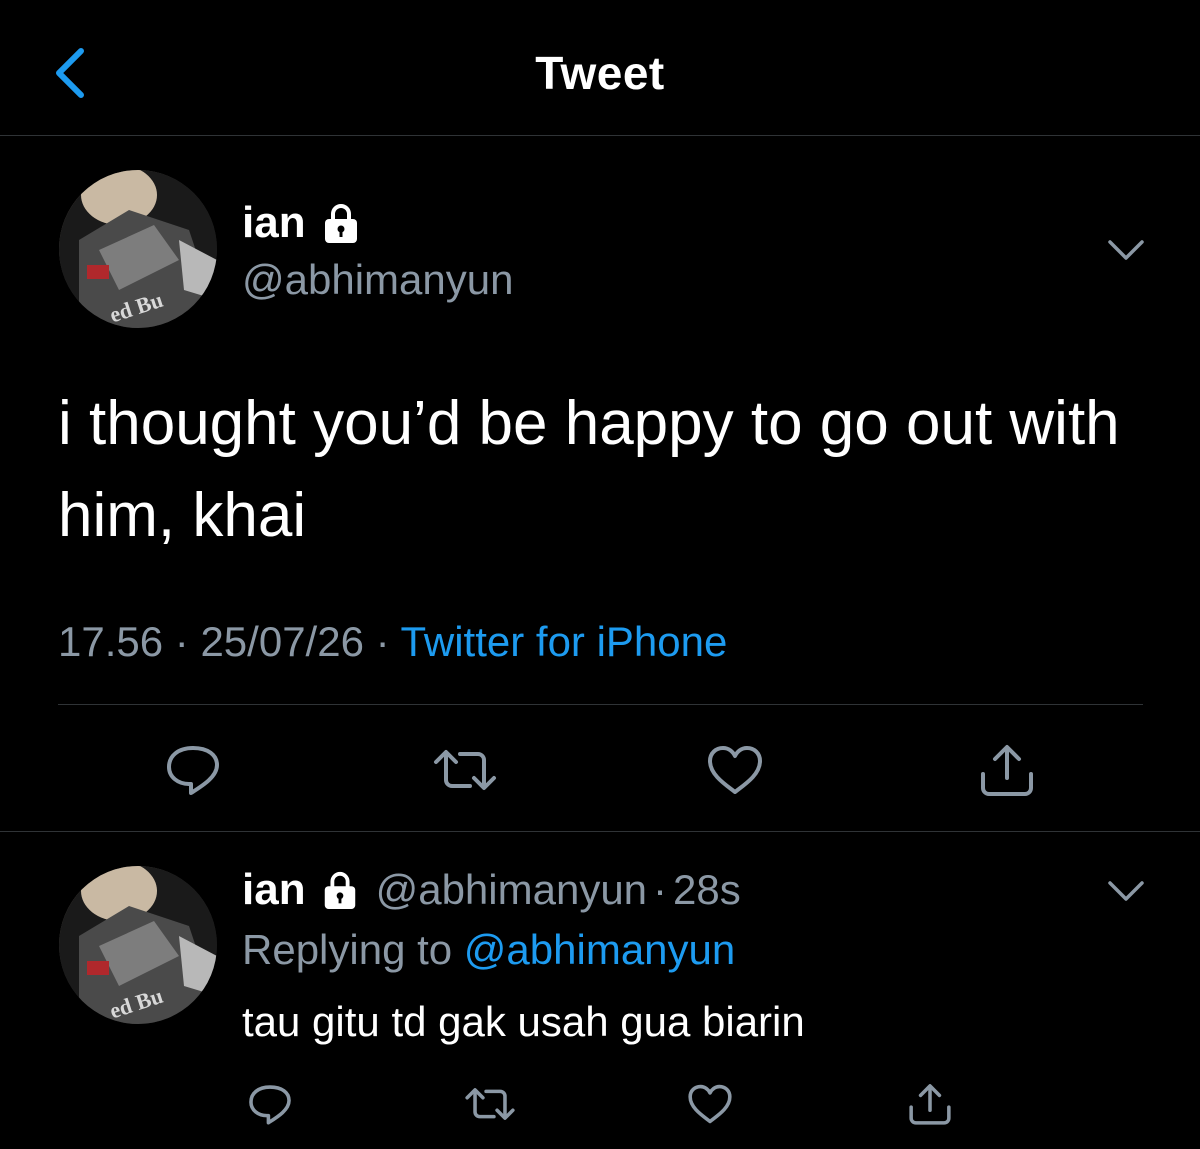  Describe the element at coordinates (600, 73) in the screenshot. I see `page-title: Tweet` at that location.